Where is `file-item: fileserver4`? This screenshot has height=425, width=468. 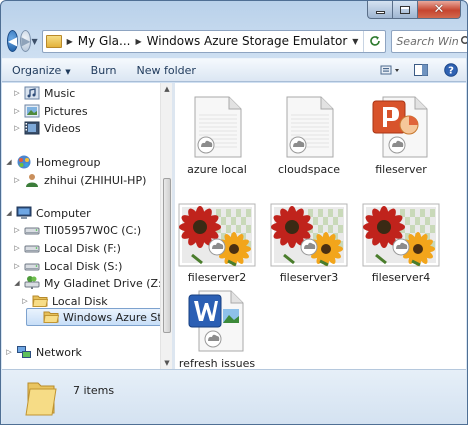 file-item: fileserver4 is located at coordinates (401, 242).